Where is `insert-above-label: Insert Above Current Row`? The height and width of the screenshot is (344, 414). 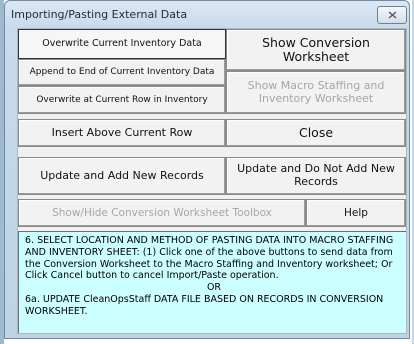
insert-above-label: Insert Above Current Row is located at coordinates (122, 132).